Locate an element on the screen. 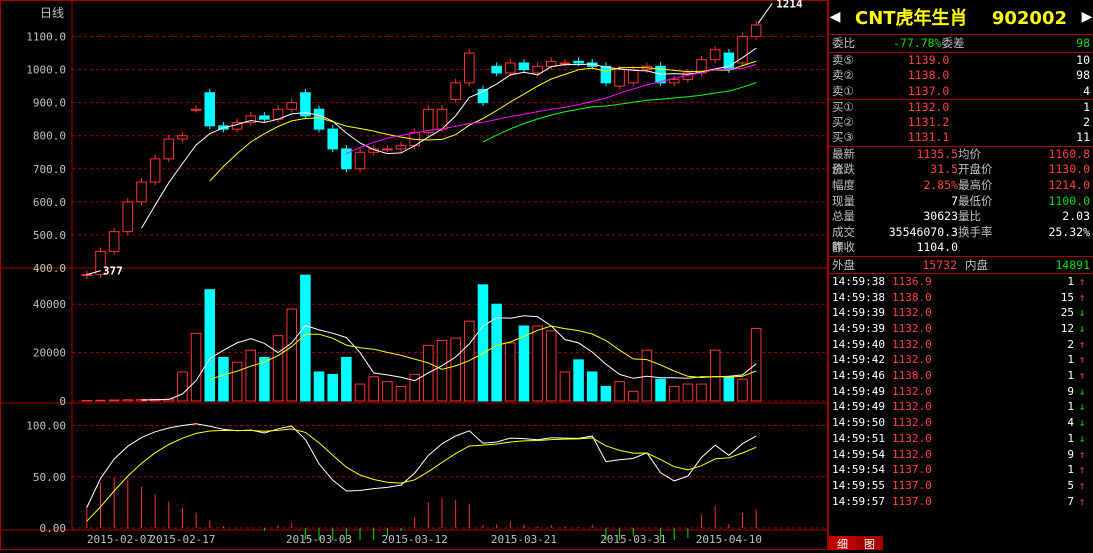 The width and height of the screenshot is (1093, 553). tick-time: 14:59:50 is located at coordinates (858, 423).